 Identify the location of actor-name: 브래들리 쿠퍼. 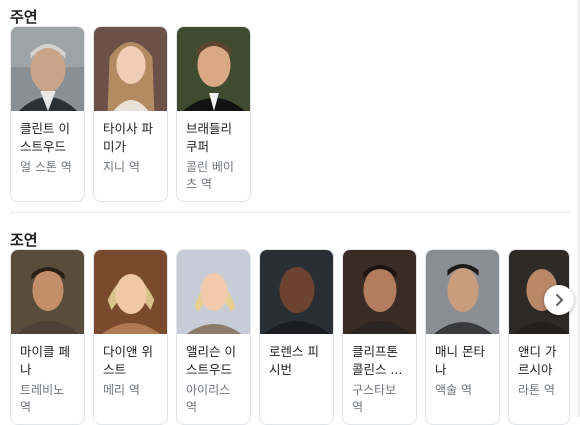
(209, 137).